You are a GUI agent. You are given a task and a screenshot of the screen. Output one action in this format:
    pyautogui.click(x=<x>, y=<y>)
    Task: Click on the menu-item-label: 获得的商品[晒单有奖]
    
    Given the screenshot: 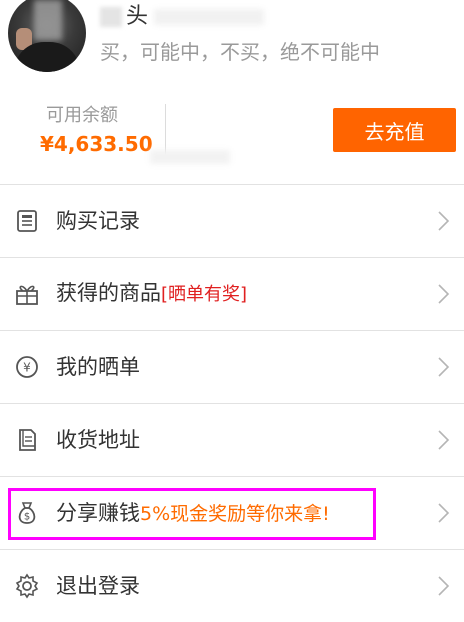 What is the action you would take?
    pyautogui.click(x=152, y=293)
    